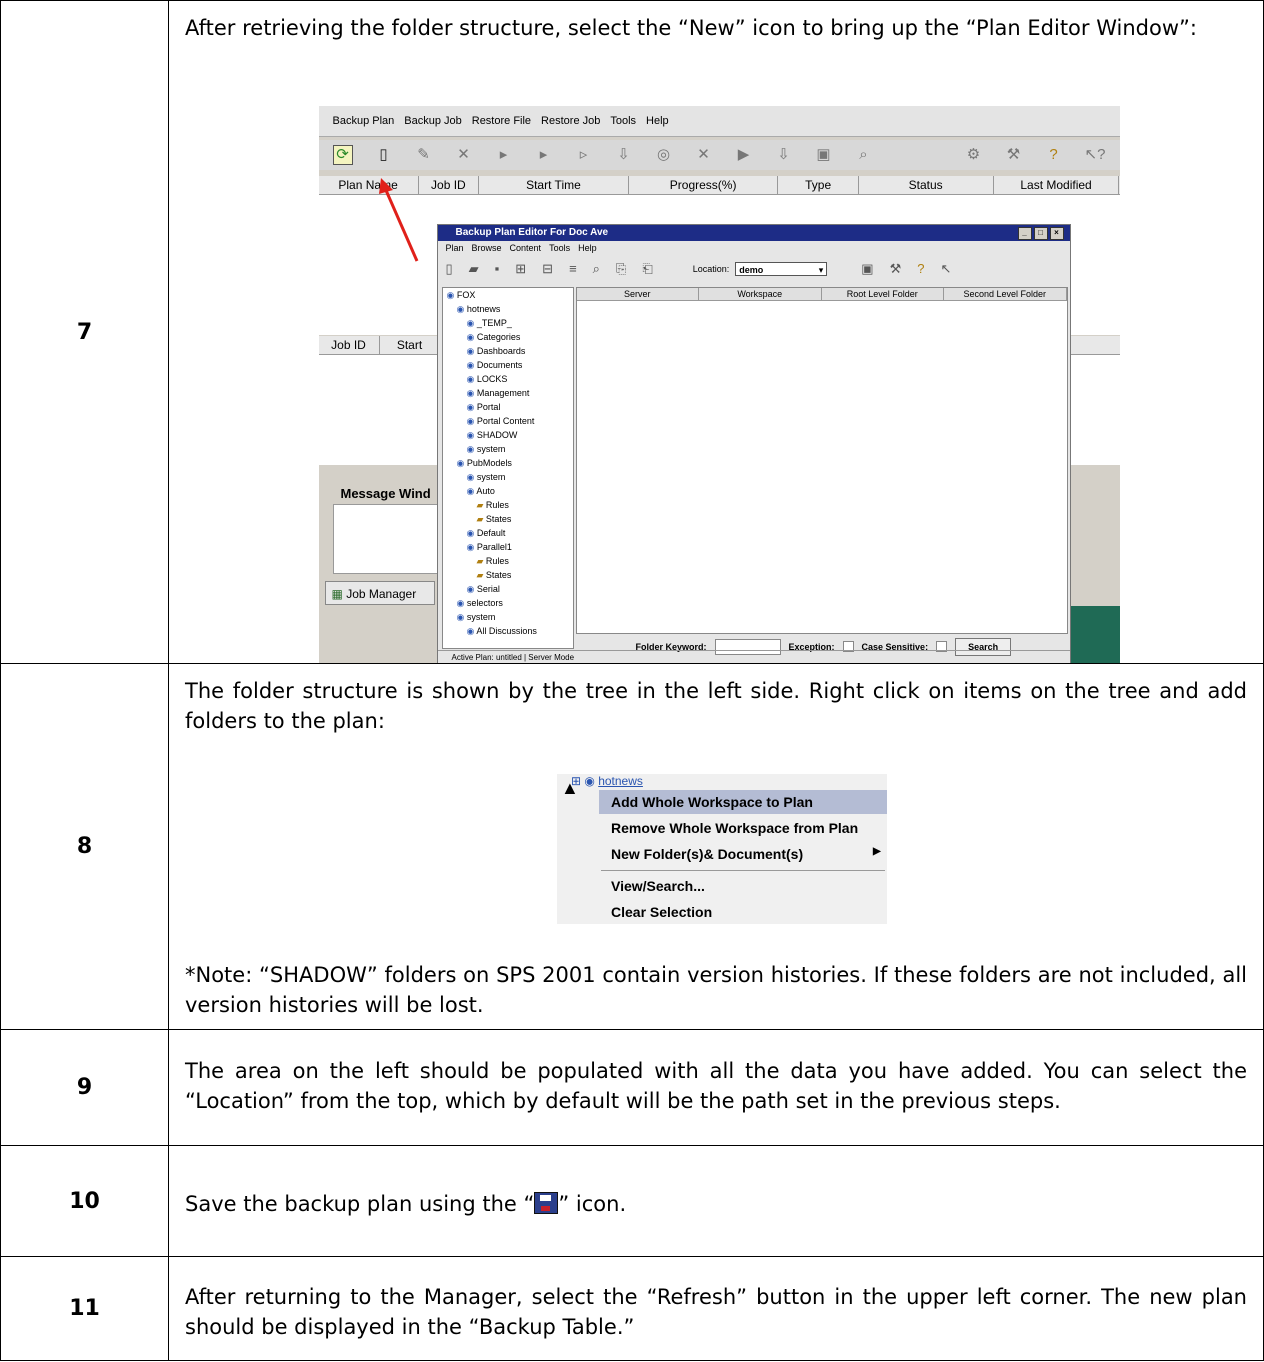 Image resolution: width=1264 pixels, height=1362 pixels. Describe the element at coordinates (508, 547) in the screenshot. I see `tree-item: ◉ Parallel1` at that location.